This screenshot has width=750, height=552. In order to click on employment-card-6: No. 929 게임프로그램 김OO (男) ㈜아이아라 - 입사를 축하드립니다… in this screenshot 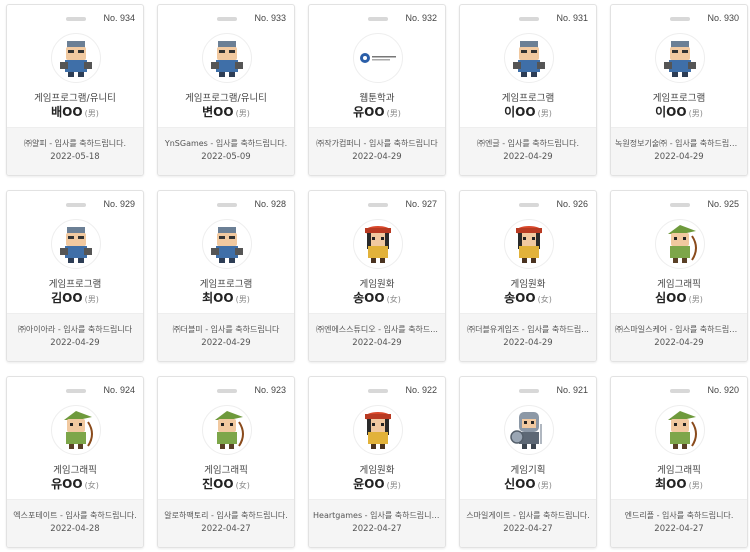, I will do `click(75, 276)`.